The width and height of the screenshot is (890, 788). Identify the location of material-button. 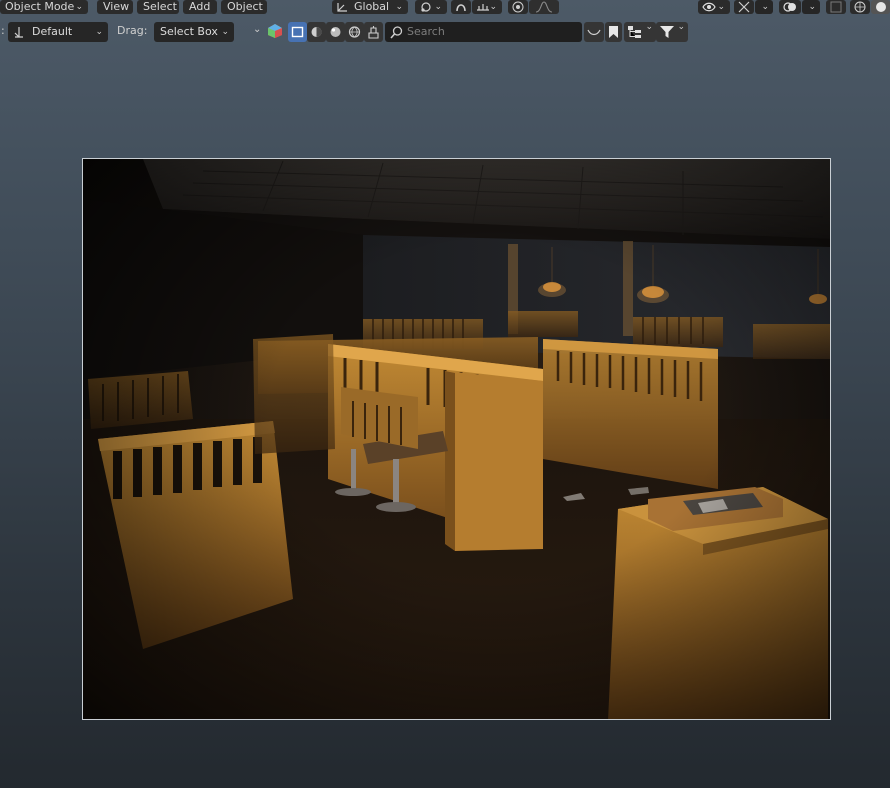
(335, 32).